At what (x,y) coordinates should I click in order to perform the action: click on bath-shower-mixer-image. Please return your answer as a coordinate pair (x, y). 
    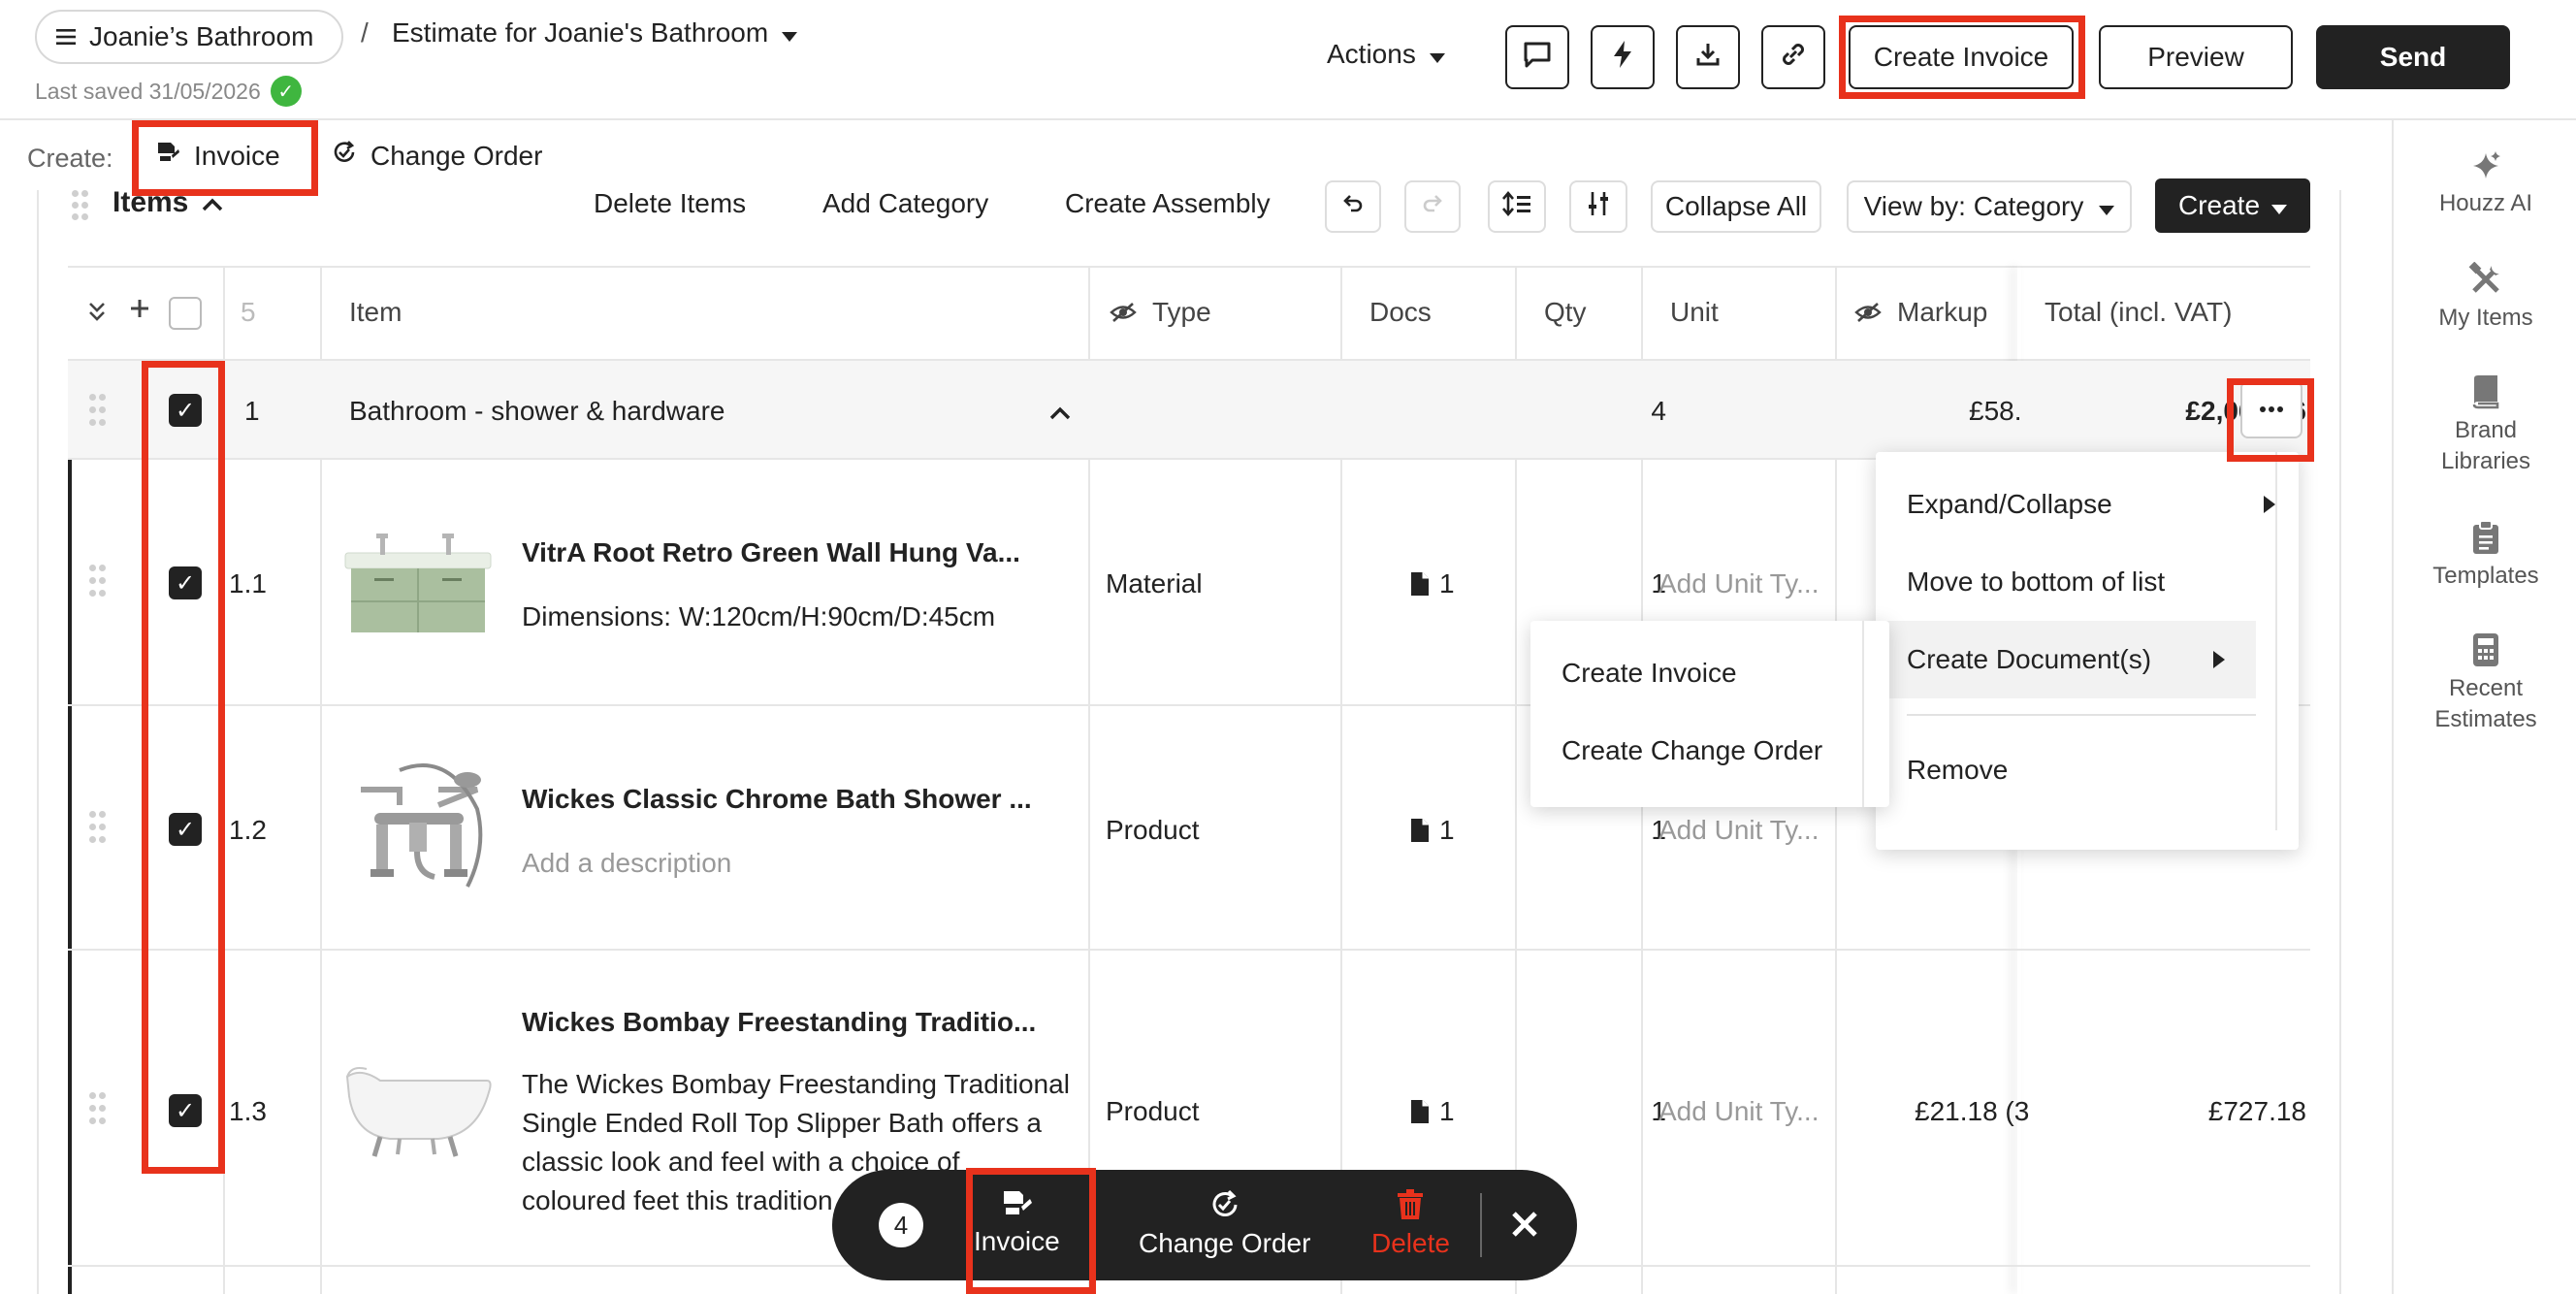
    Looking at the image, I should click on (419, 819).